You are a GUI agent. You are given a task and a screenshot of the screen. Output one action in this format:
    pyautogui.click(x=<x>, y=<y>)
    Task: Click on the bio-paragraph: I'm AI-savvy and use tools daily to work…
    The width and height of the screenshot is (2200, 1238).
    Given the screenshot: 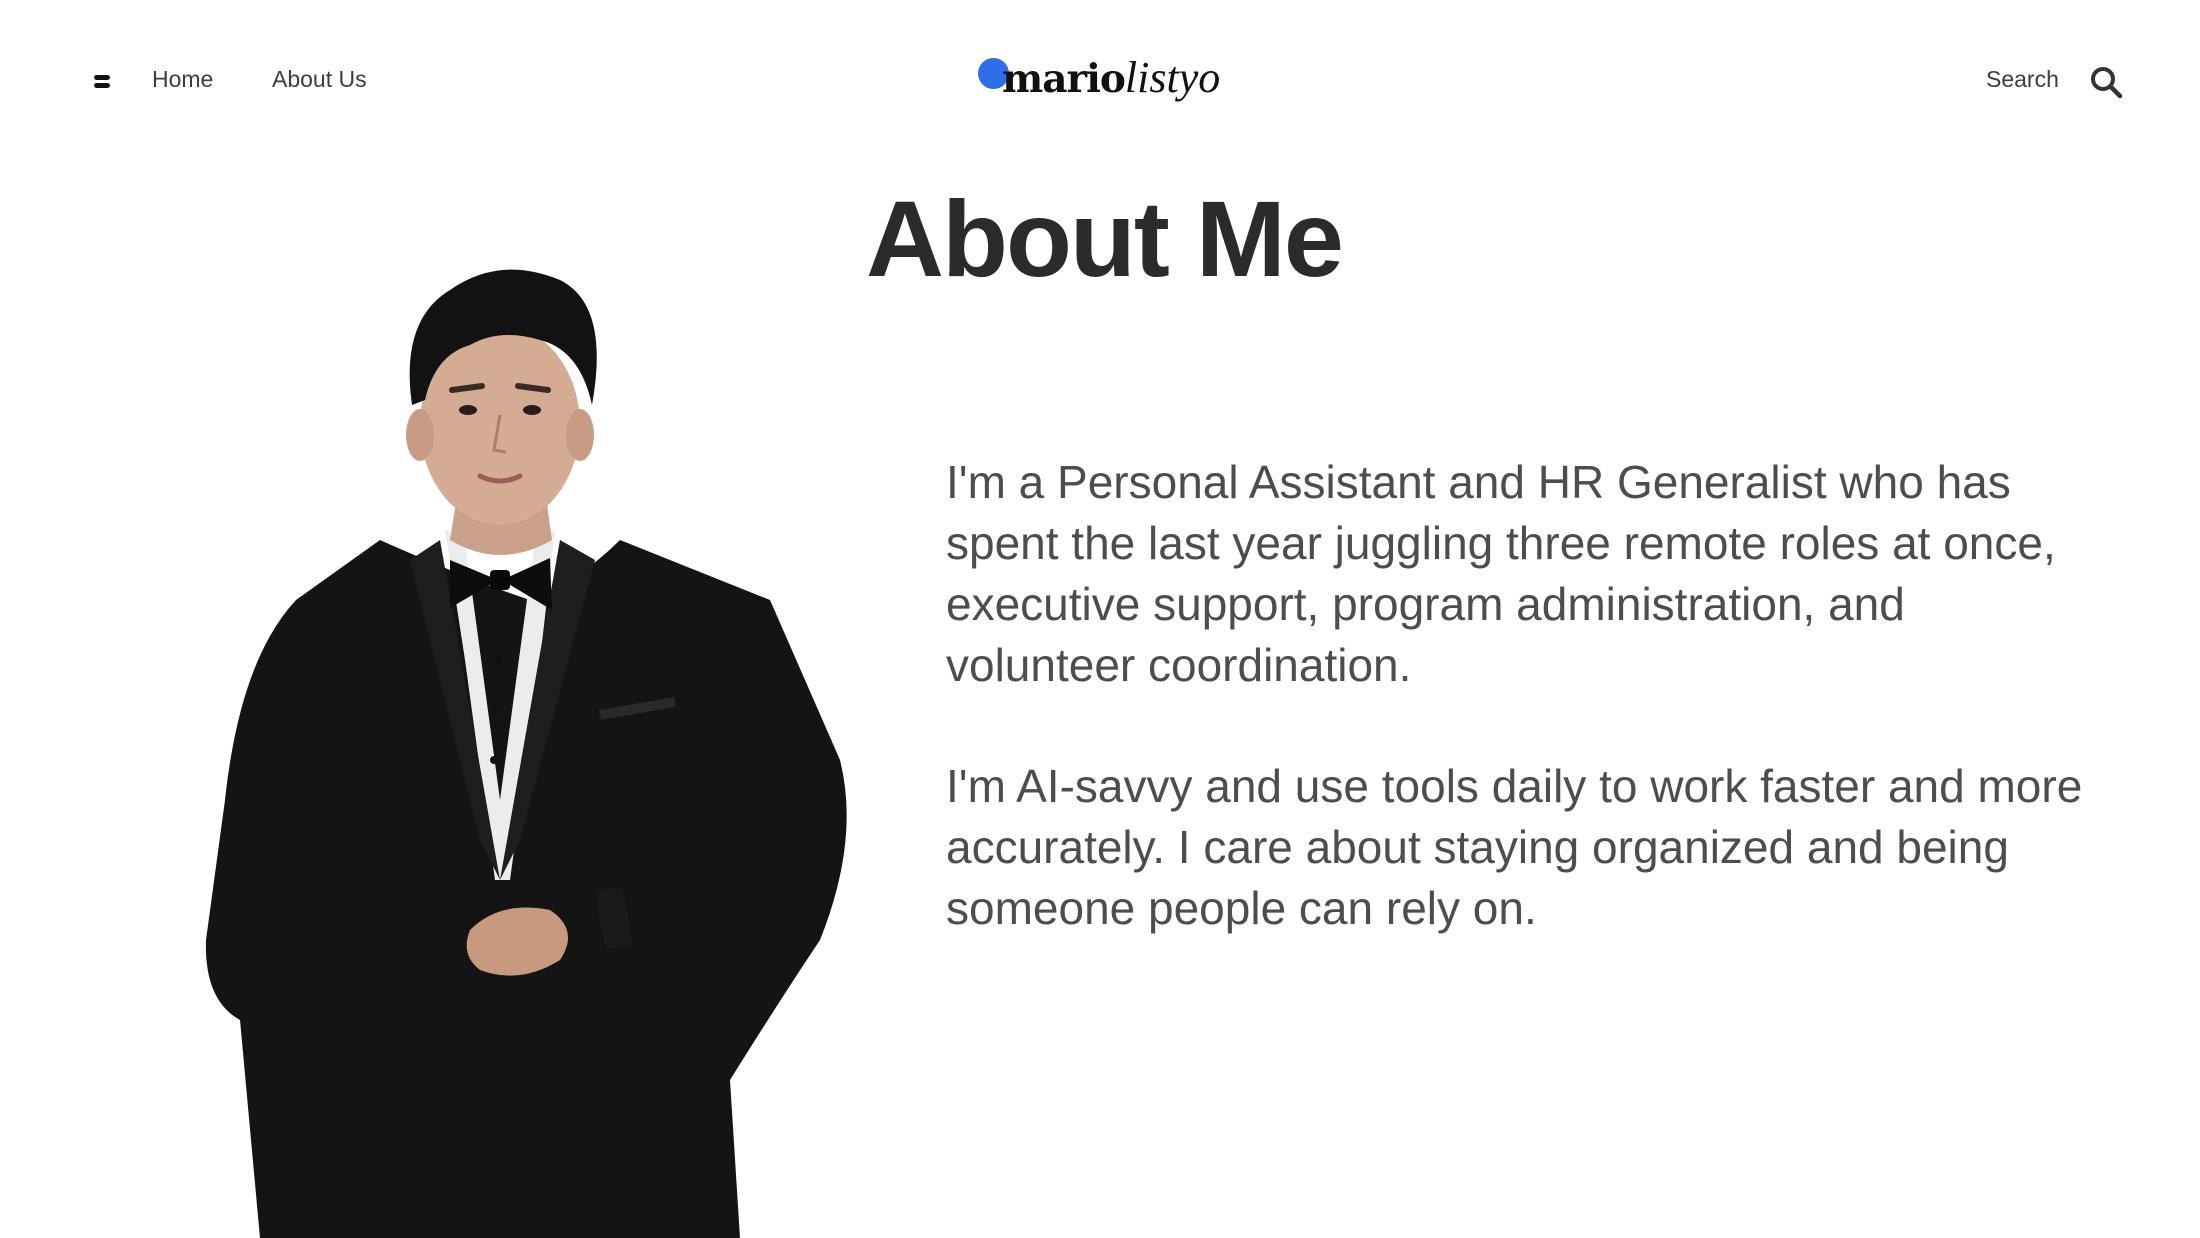 What is the action you would take?
    pyautogui.click(x=1514, y=847)
    